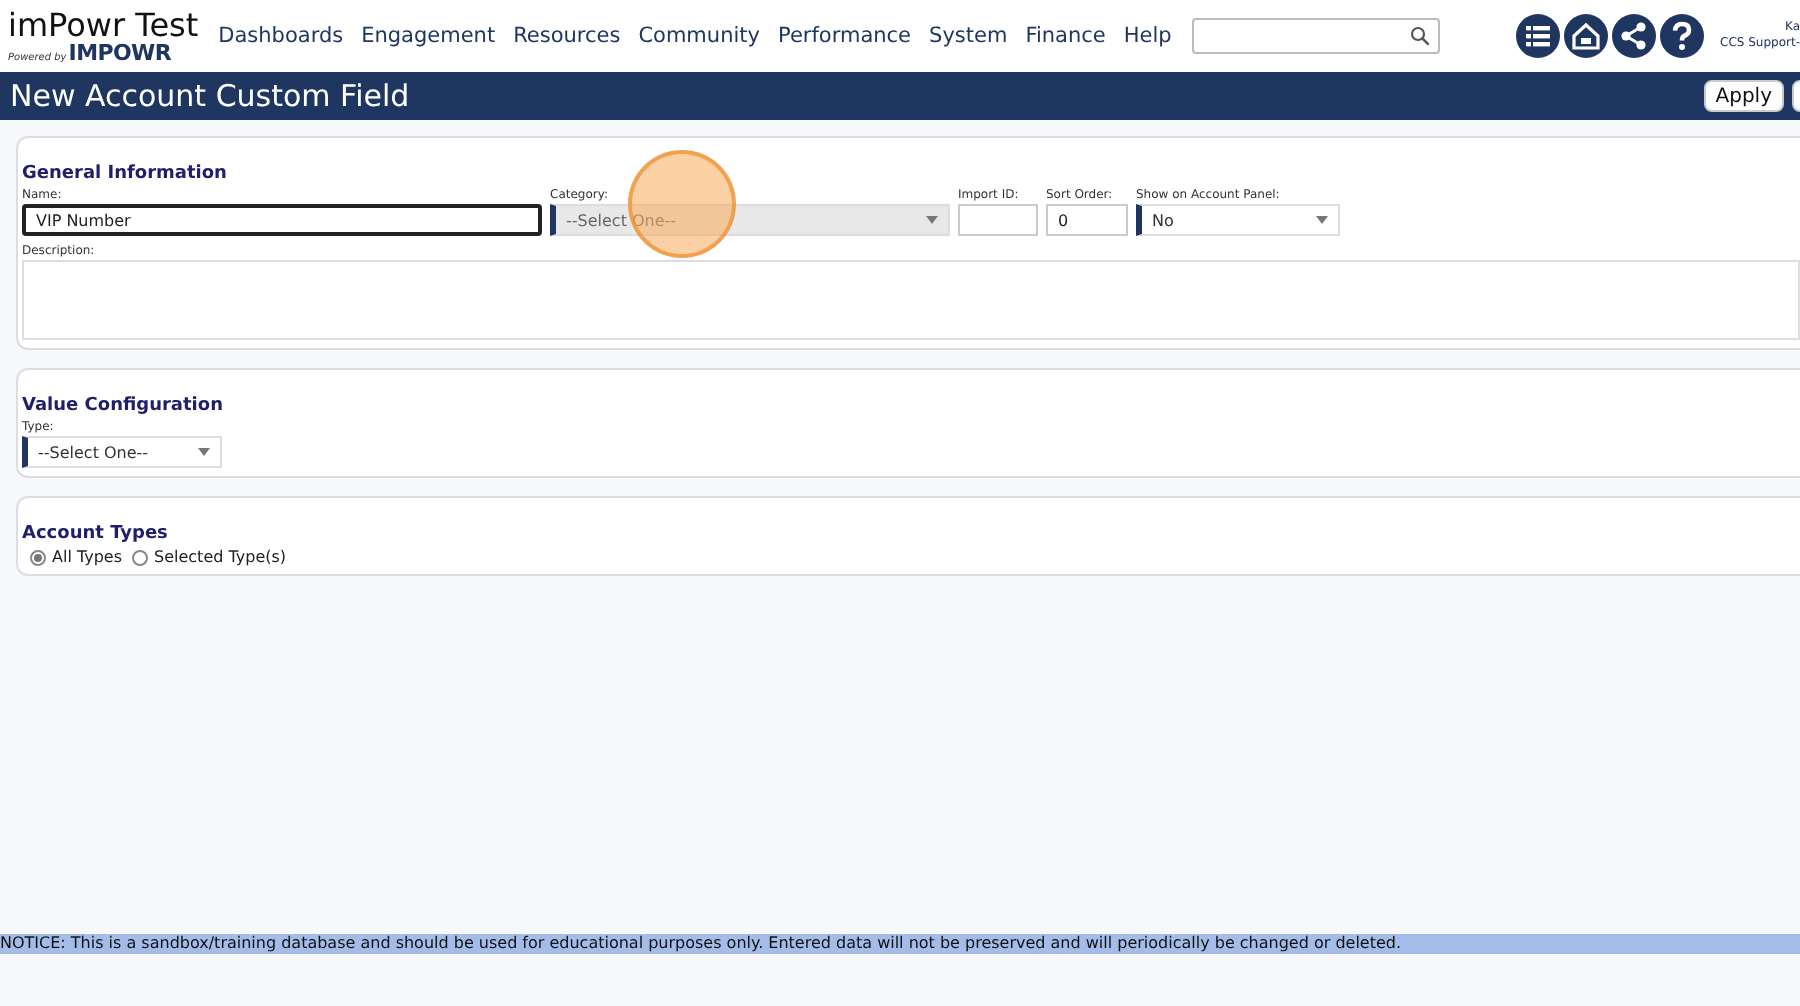  I want to click on nav-link: System, so click(968, 36).